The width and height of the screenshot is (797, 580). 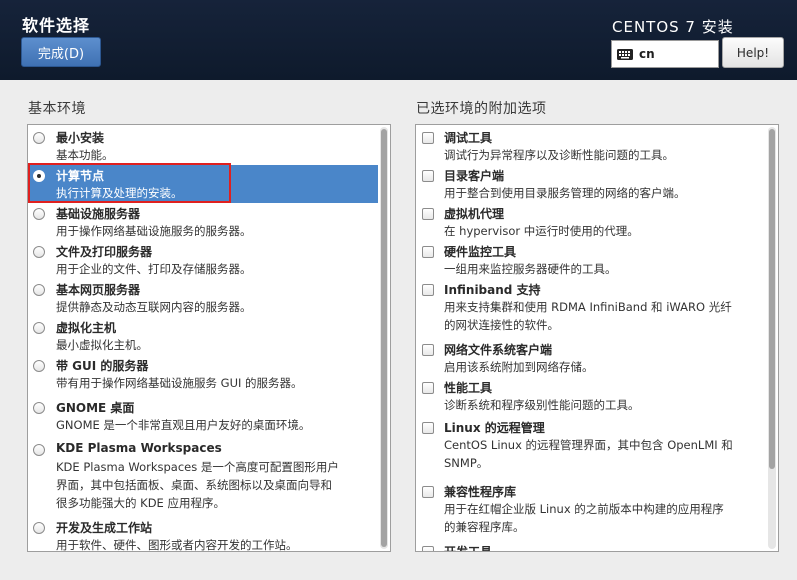 I want to click on addon-option-description: 用来支持集群和使用 RDMA InfiniBand 和 iWARO 光纤, so click(x=588, y=307).